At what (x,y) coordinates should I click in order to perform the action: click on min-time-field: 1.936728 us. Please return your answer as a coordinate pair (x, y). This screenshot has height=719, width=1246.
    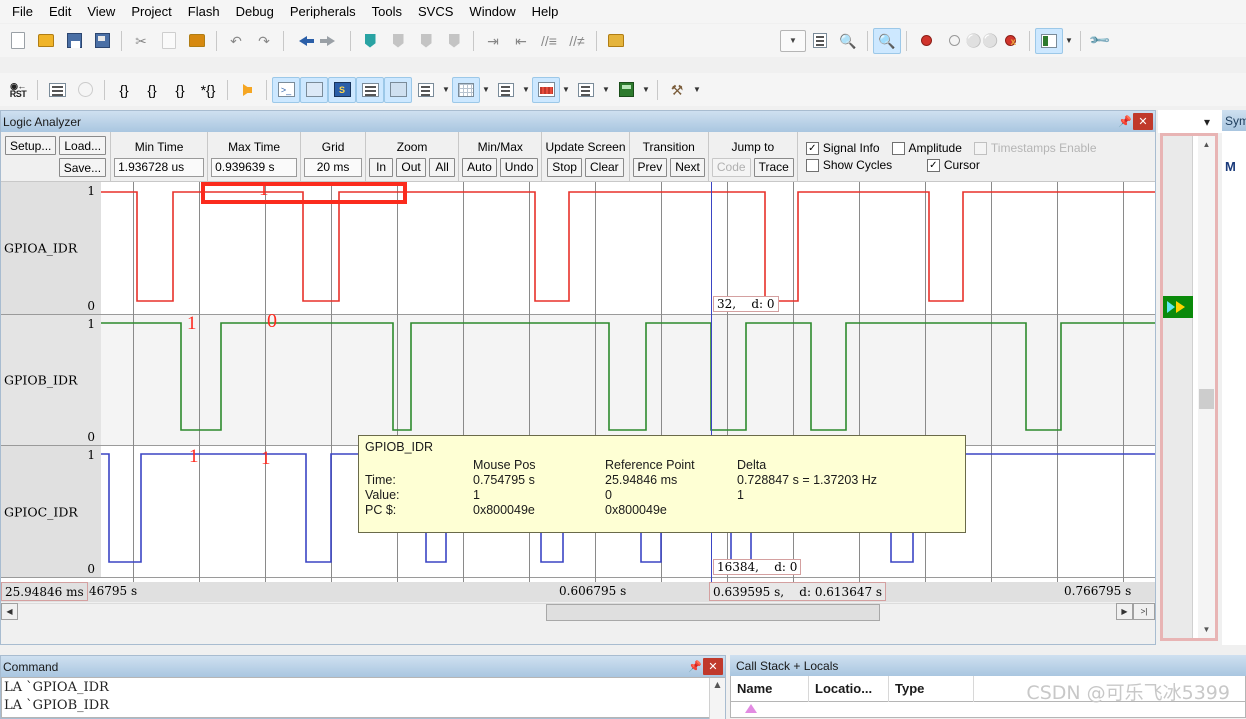
    Looking at the image, I should click on (159, 167).